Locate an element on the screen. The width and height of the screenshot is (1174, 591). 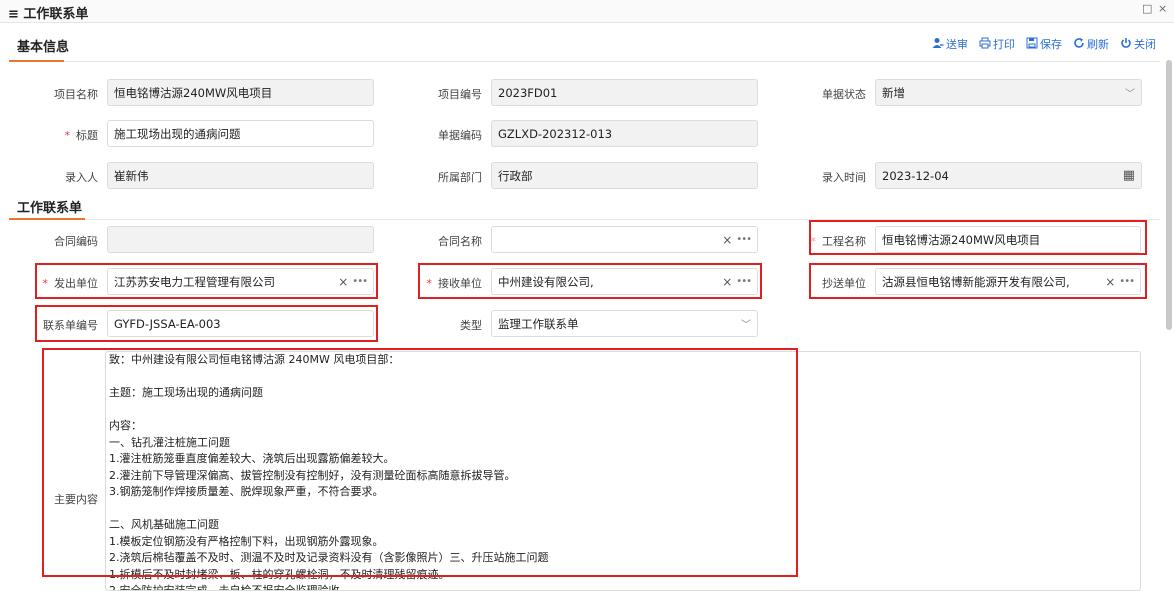
receiving-unit-picker: 中州建设有限公司, × ••• is located at coordinates (624, 281).